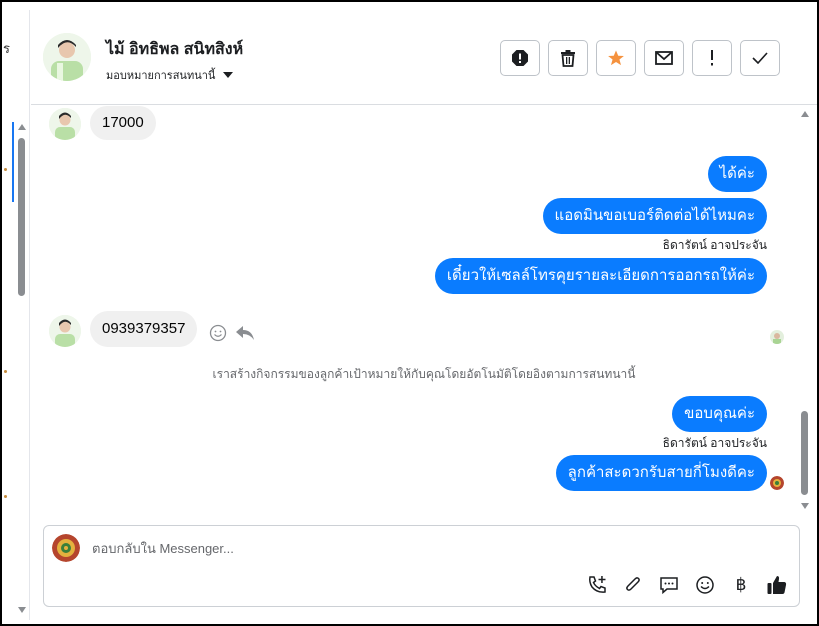 This screenshot has height=626, width=819. Describe the element at coordinates (123, 123) in the screenshot. I see `incoming-message: 17000` at that location.